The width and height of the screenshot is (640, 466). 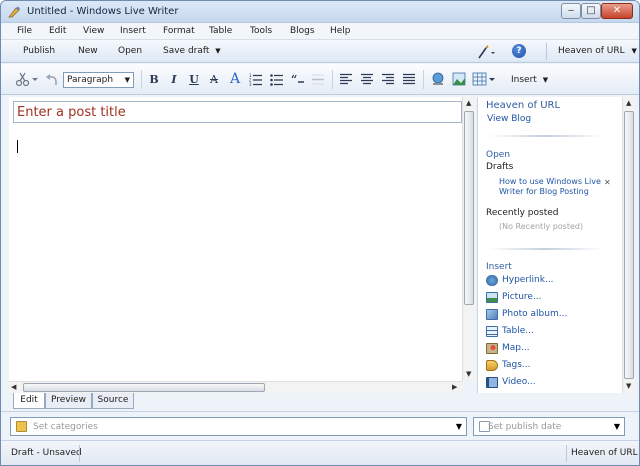 I want to click on tags-icon, so click(x=492, y=365).